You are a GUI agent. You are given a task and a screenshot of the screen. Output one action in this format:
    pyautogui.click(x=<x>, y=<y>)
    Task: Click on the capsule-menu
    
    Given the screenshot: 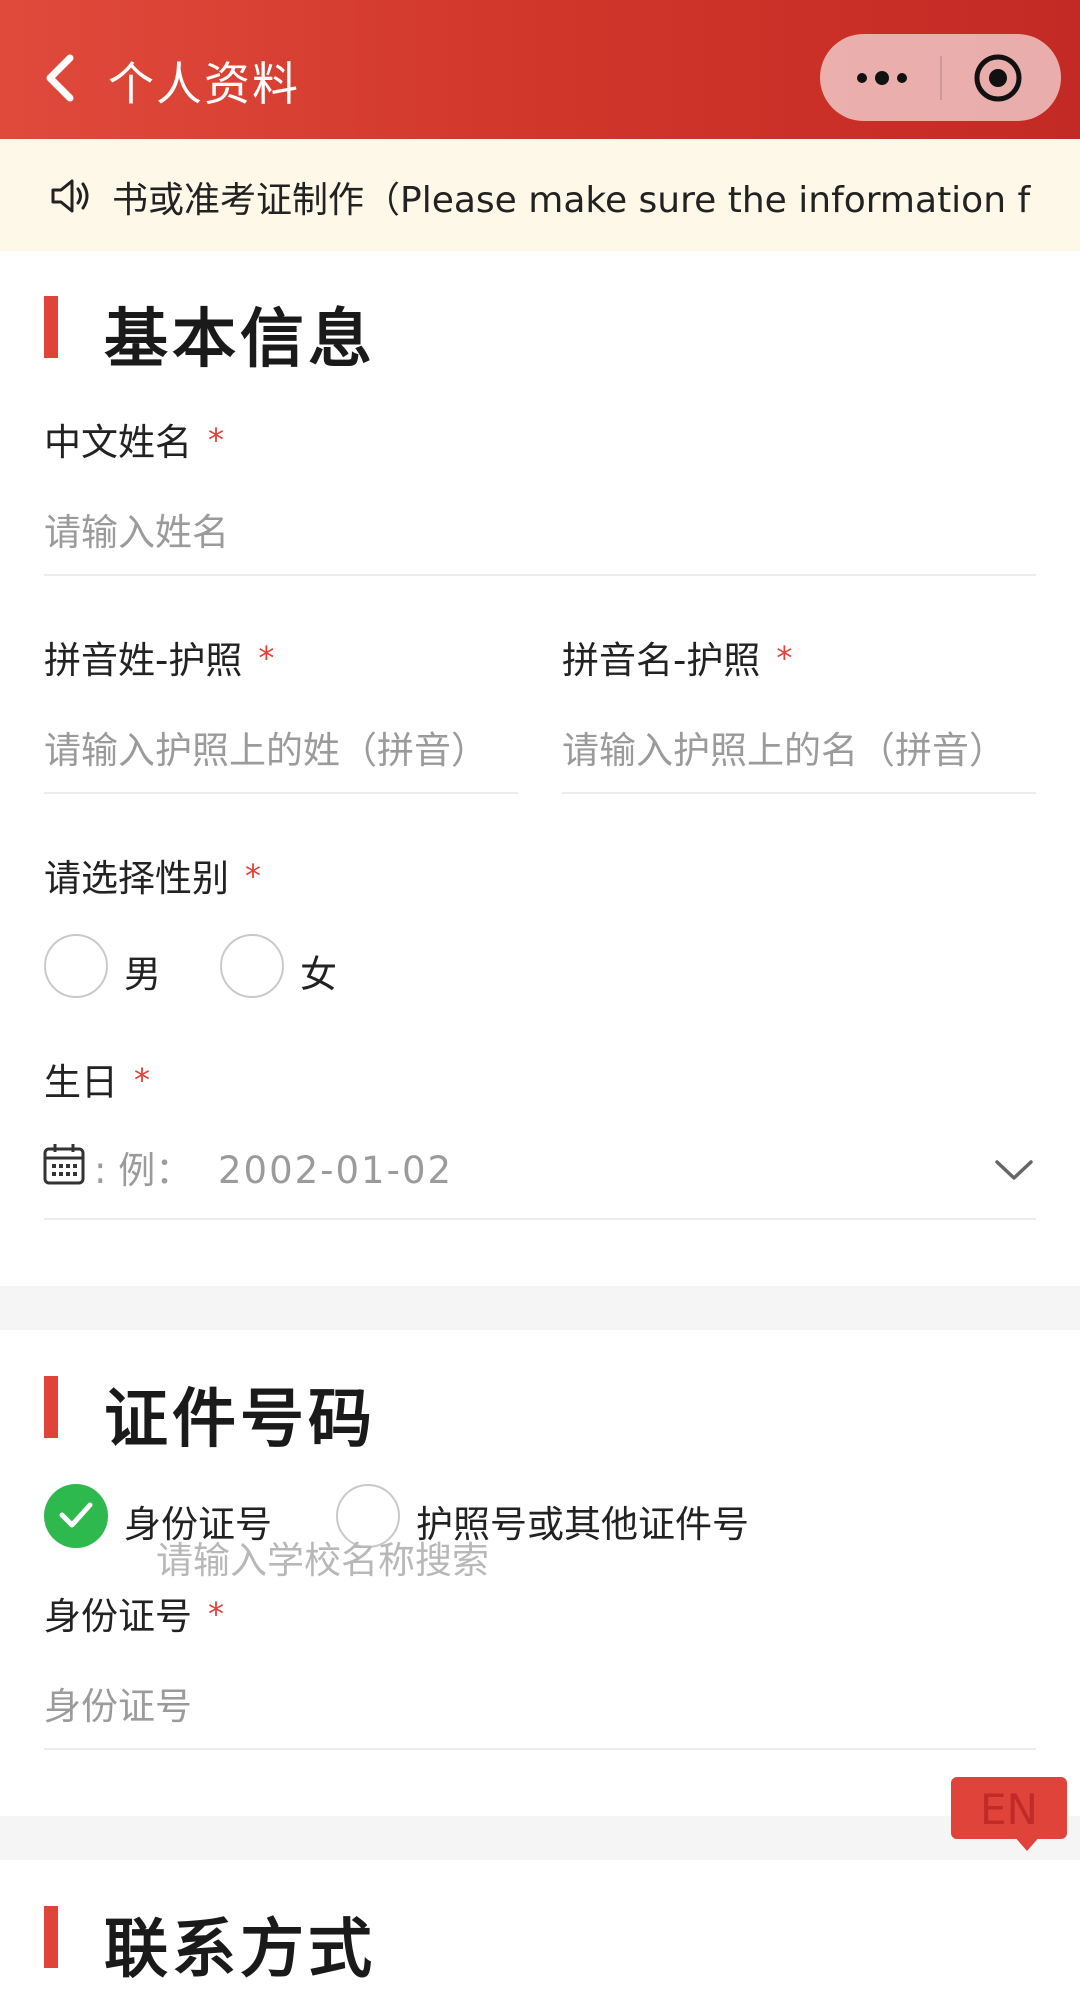 What is the action you would take?
    pyautogui.click(x=940, y=77)
    